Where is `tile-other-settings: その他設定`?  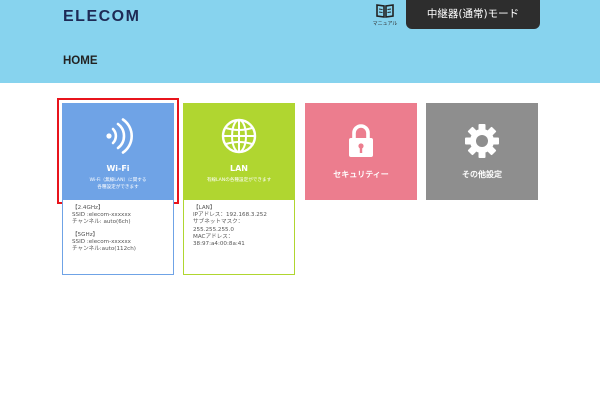
tile-other-settings: その他設定 is located at coordinates (482, 151).